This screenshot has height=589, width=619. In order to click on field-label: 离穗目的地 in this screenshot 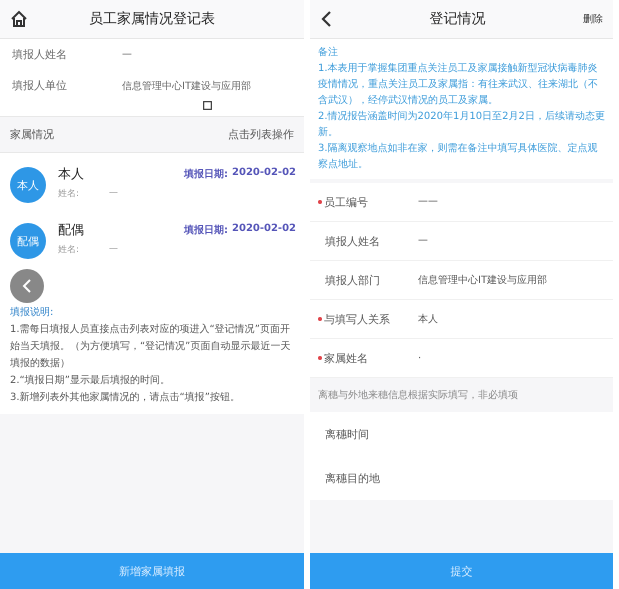, I will do `click(352, 478)`.